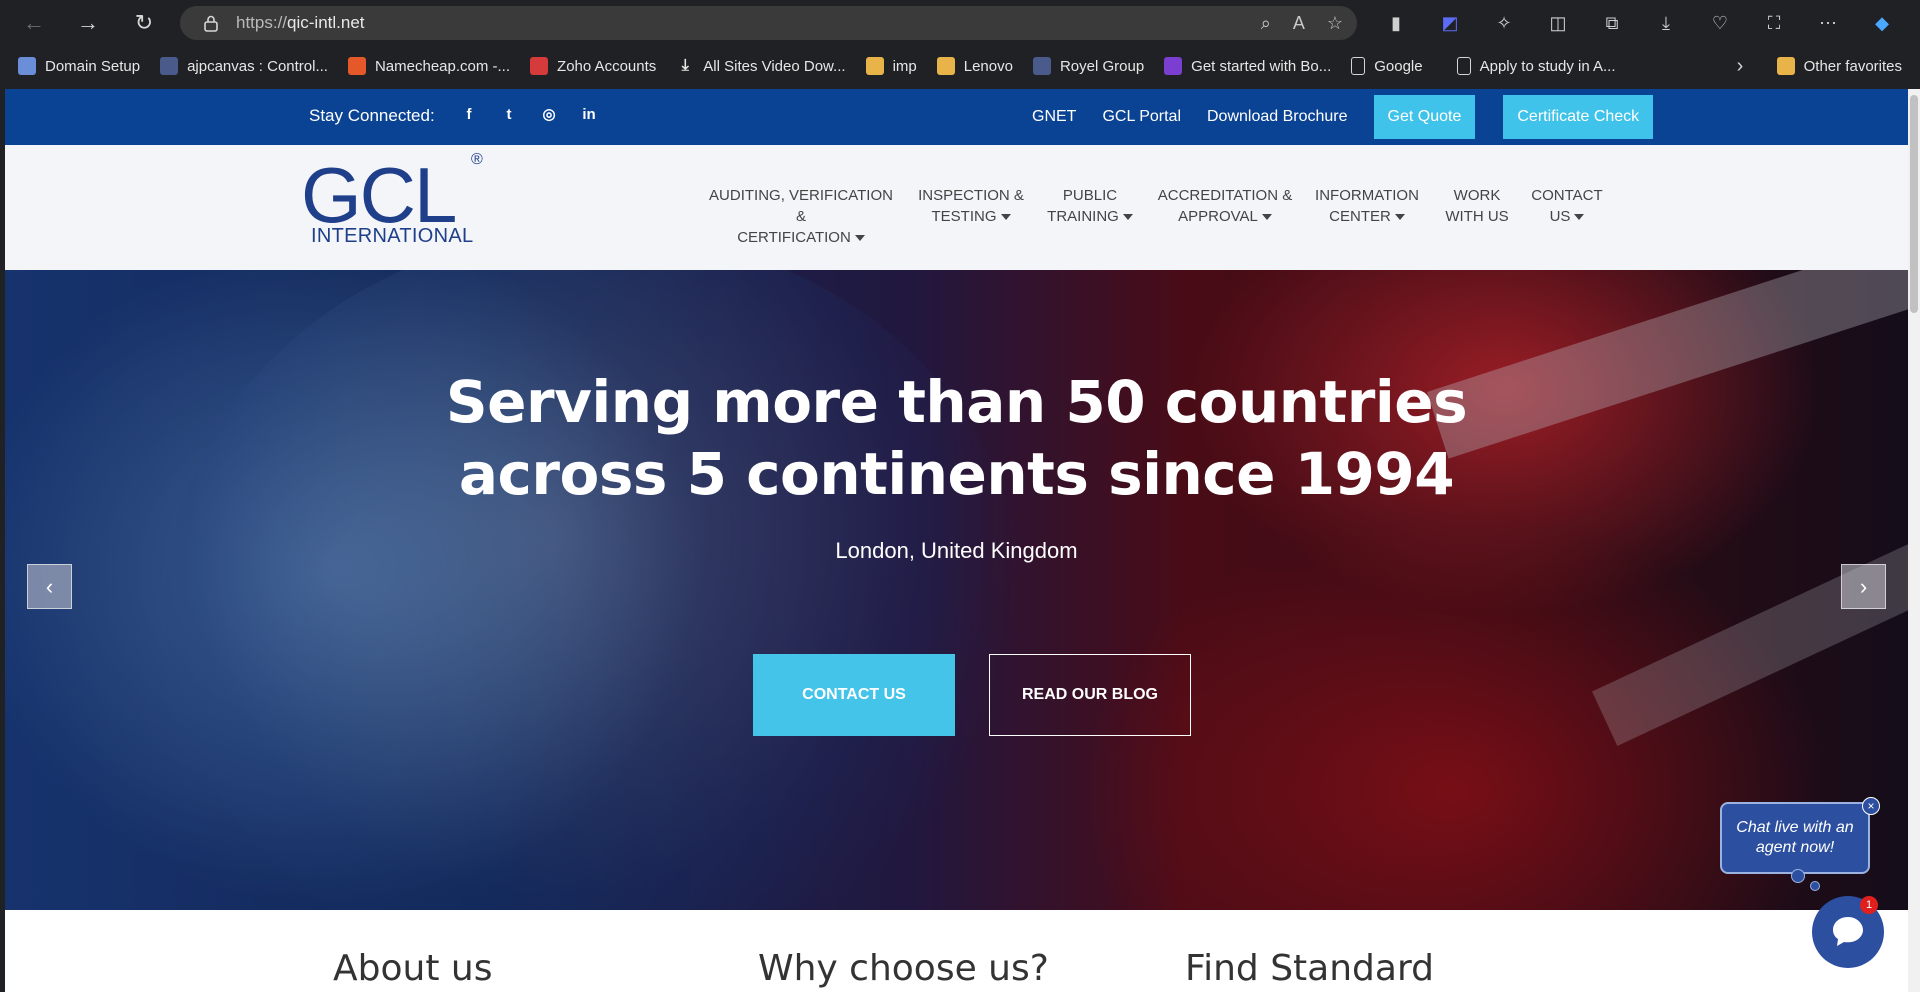 Image resolution: width=1920 pixels, height=992 pixels. I want to click on gcl-portal-link: GCL Portal, so click(1141, 117).